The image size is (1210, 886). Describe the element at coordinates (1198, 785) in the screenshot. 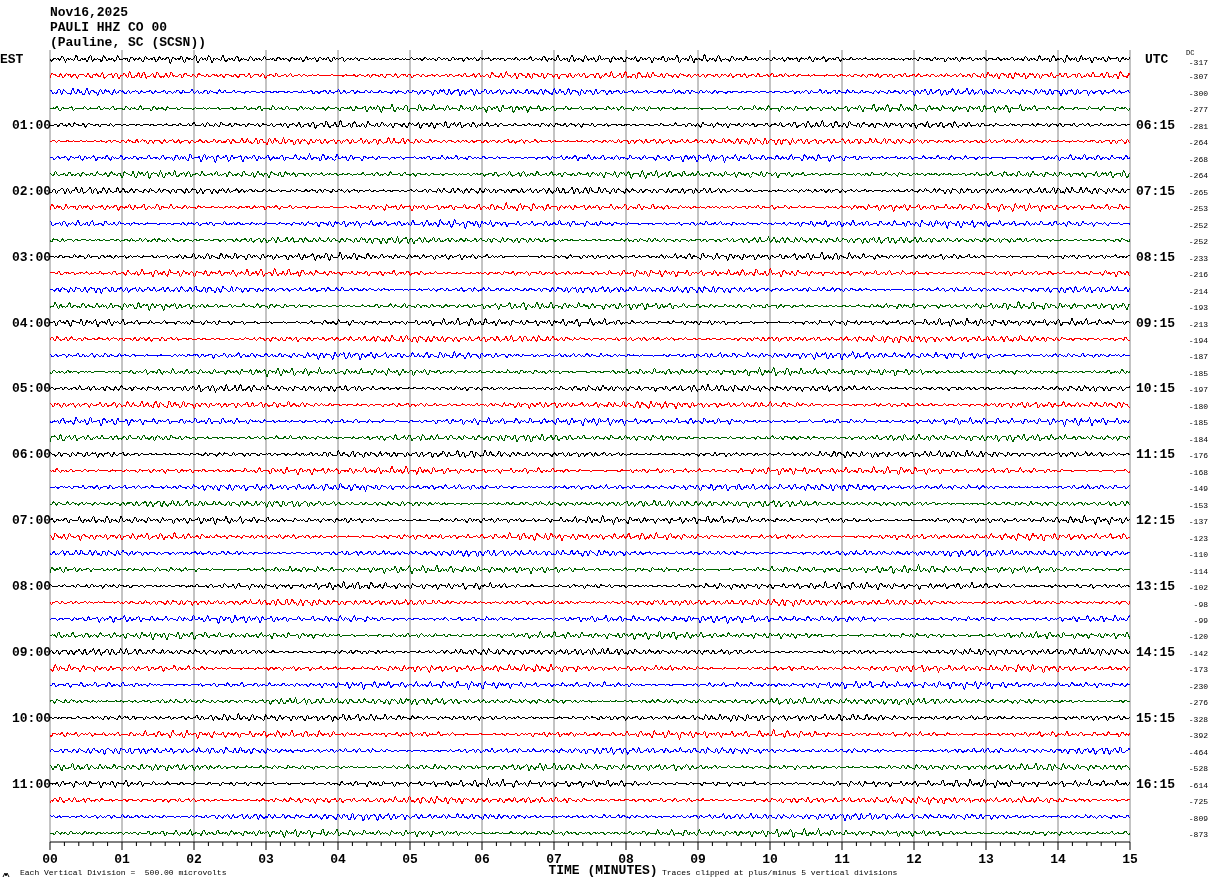

I see `dc-offset-label: -614` at that location.